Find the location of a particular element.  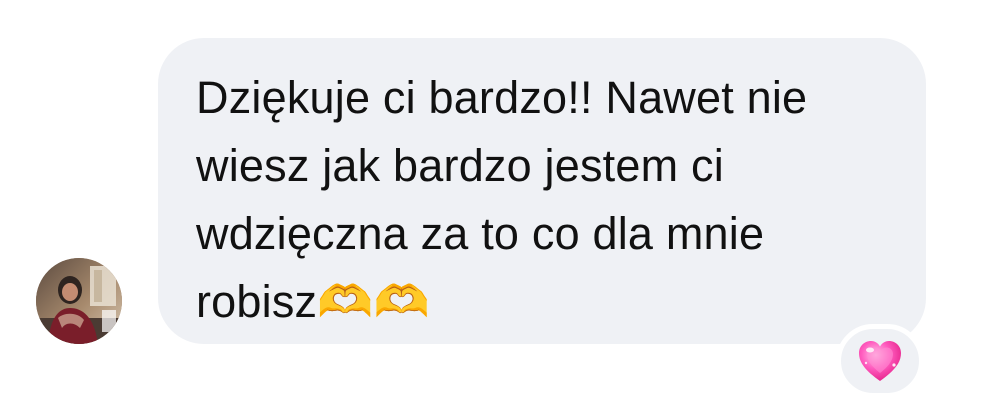

avatar-photo-icon is located at coordinates (79, 301).